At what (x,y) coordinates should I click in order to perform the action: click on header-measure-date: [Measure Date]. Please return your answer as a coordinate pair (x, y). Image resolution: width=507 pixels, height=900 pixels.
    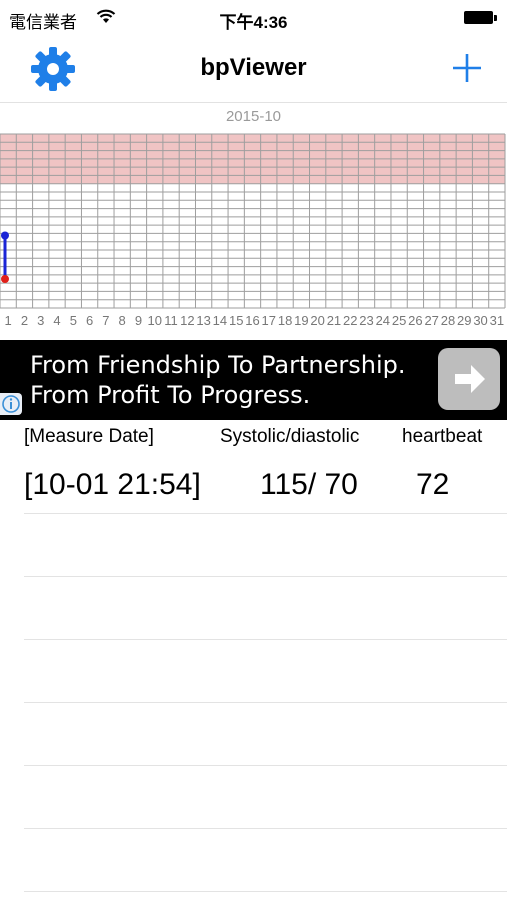
    Looking at the image, I should click on (89, 436).